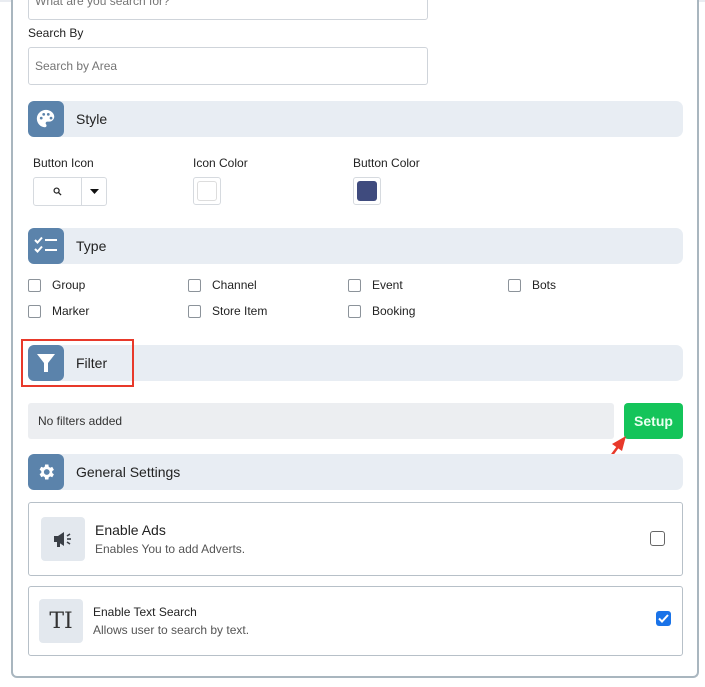 The width and height of the screenshot is (705, 687). I want to click on type-option-bots: Bots, so click(532, 285).